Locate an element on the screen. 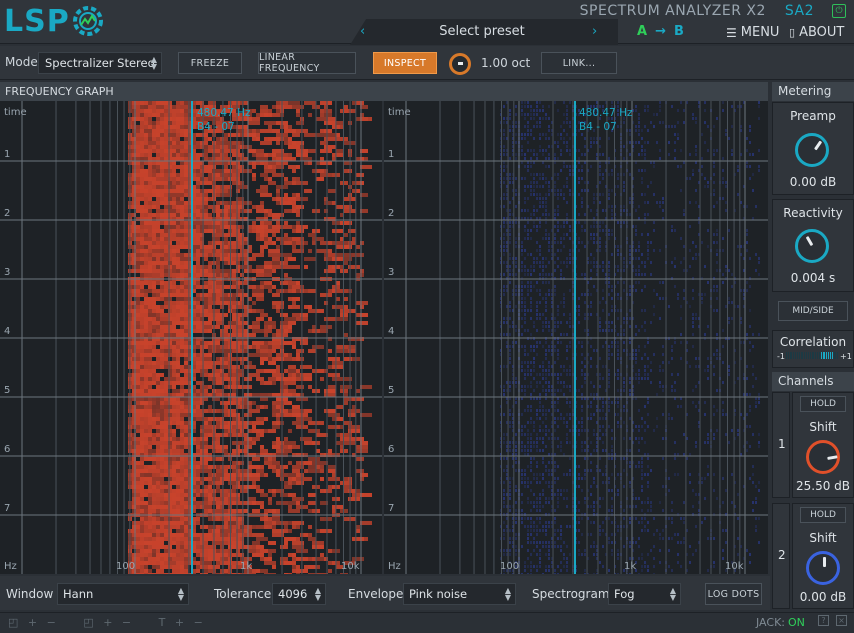  book-icon: ▯ is located at coordinates (792, 32).